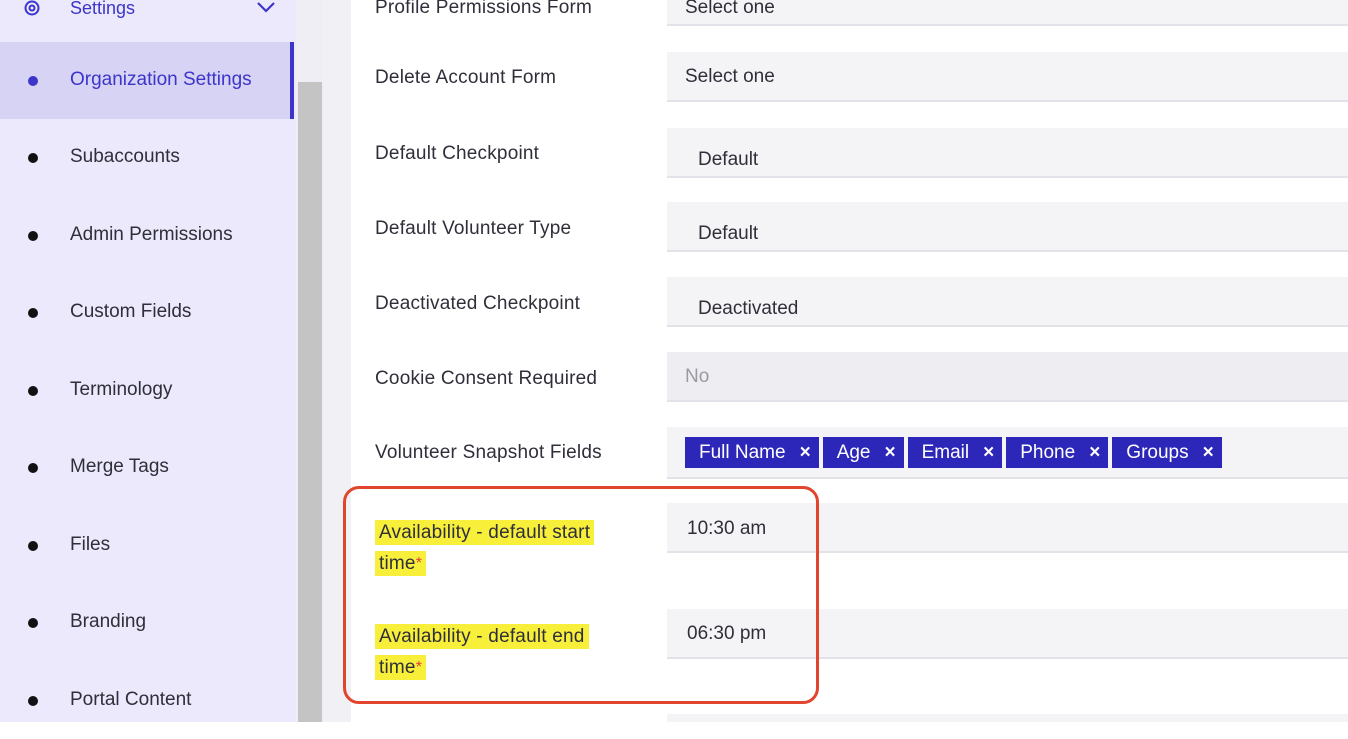  I want to click on sidebar-item-admin-permissions: Admin Permissions, so click(147, 235).